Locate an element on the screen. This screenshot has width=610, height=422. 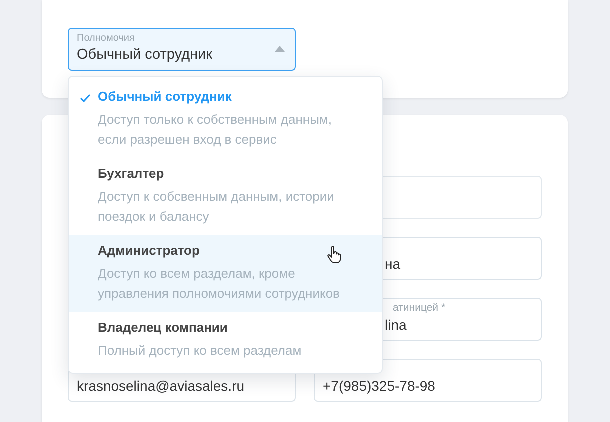
dropdown-option: Бухгалтер Доступ к собсвенным данным, истории поездок и балансу is located at coordinates (225, 196).